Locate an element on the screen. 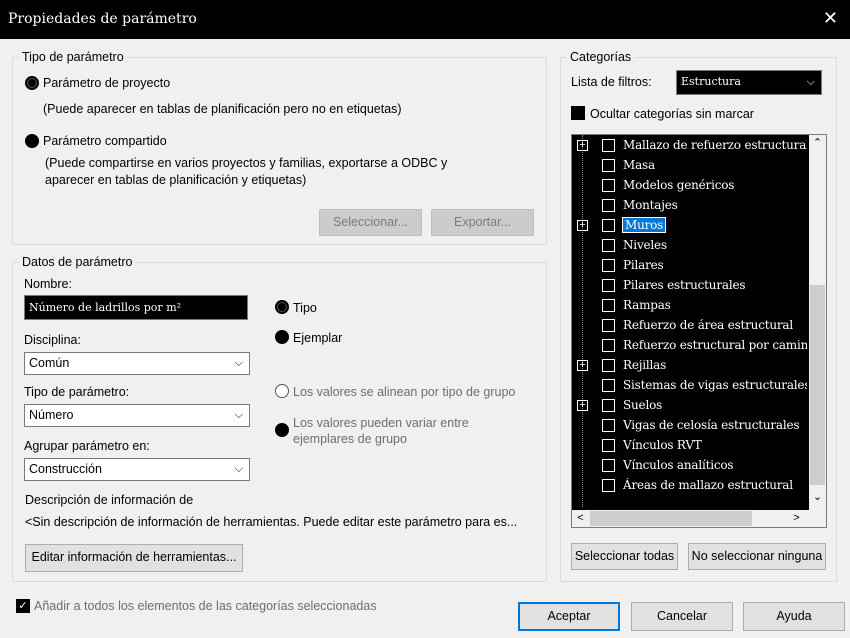  tree-item-label: Muros is located at coordinates (644, 225).